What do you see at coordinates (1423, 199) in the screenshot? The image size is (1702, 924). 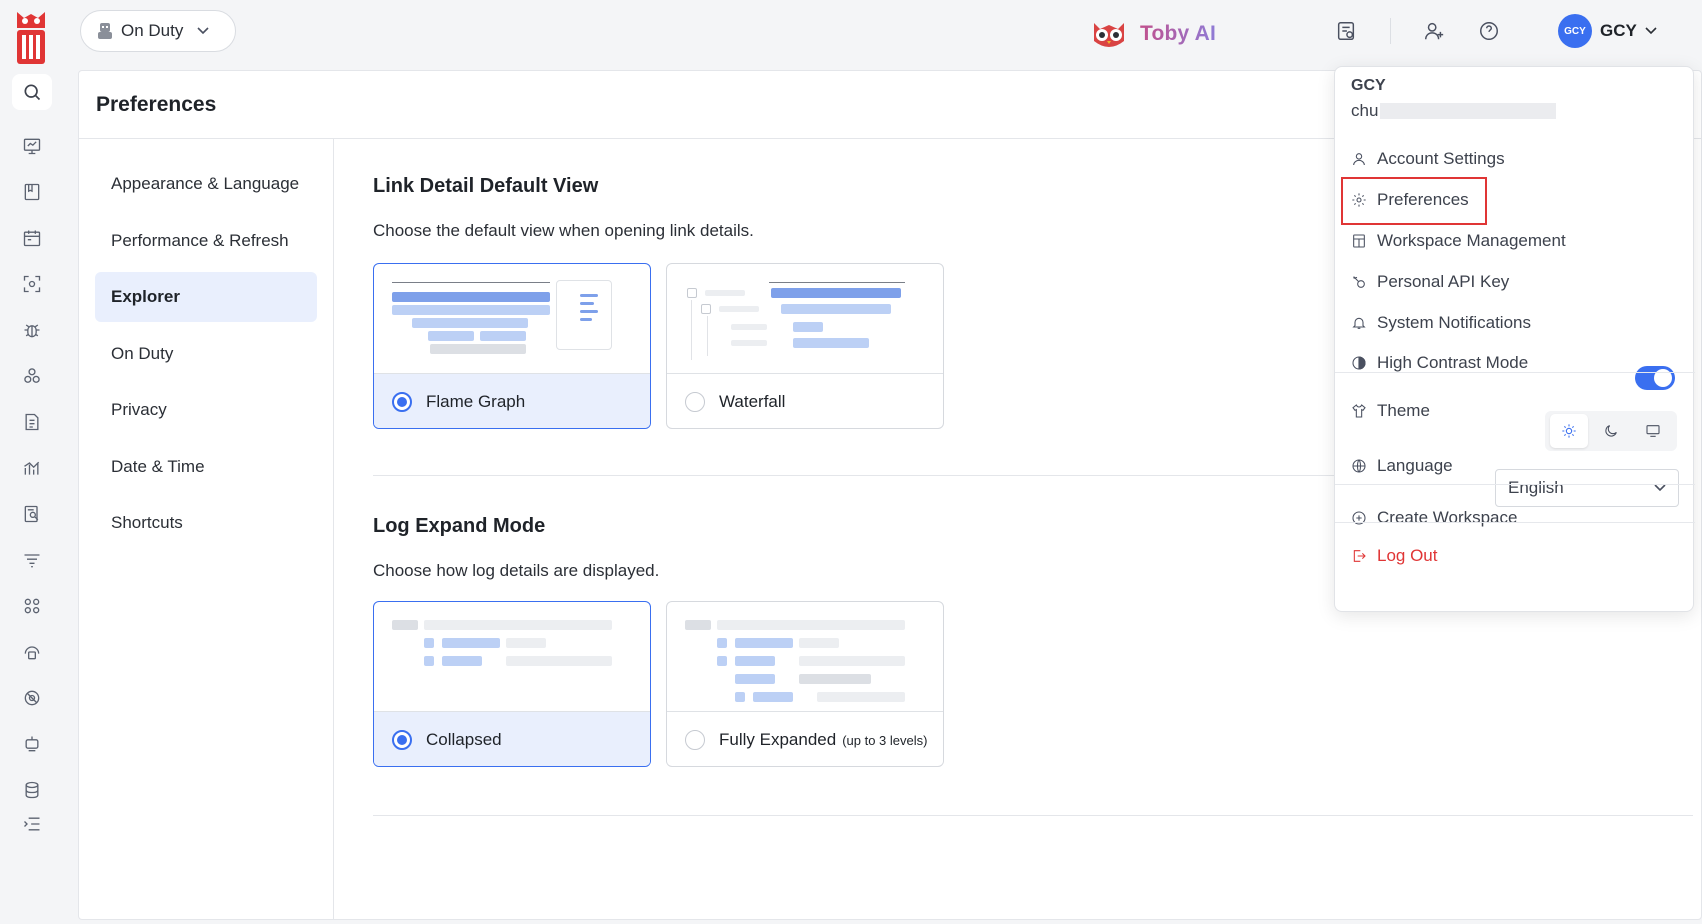 I see `menu-preferences-label: Preferences` at bounding box center [1423, 199].